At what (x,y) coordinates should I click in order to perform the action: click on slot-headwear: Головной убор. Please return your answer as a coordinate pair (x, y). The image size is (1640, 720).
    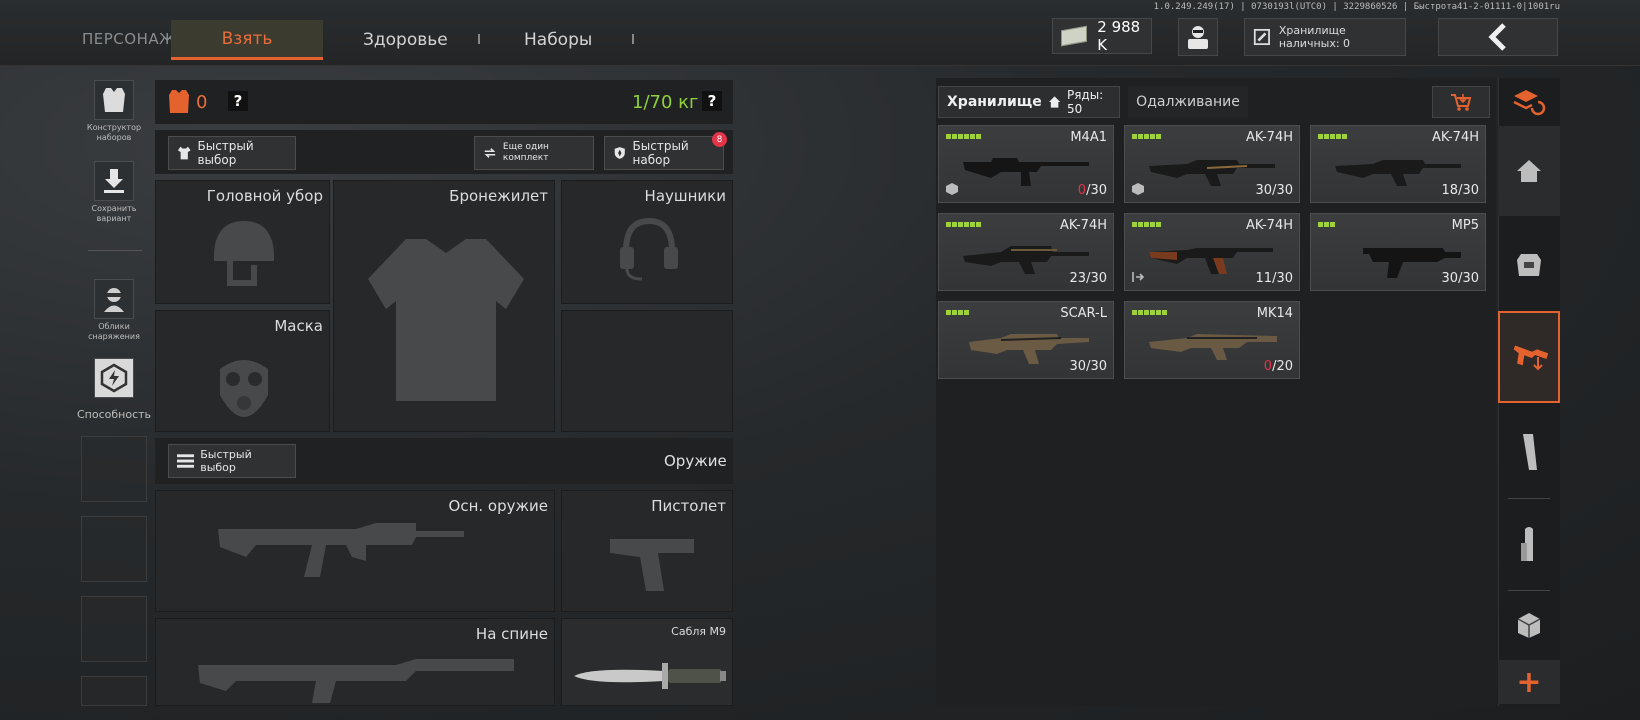
    Looking at the image, I should click on (242, 242).